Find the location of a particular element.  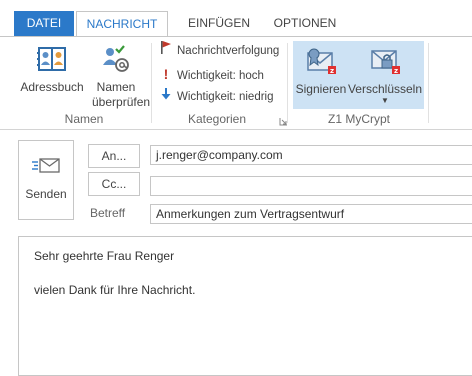

group-label-namen: Namen is located at coordinates (84, 119).